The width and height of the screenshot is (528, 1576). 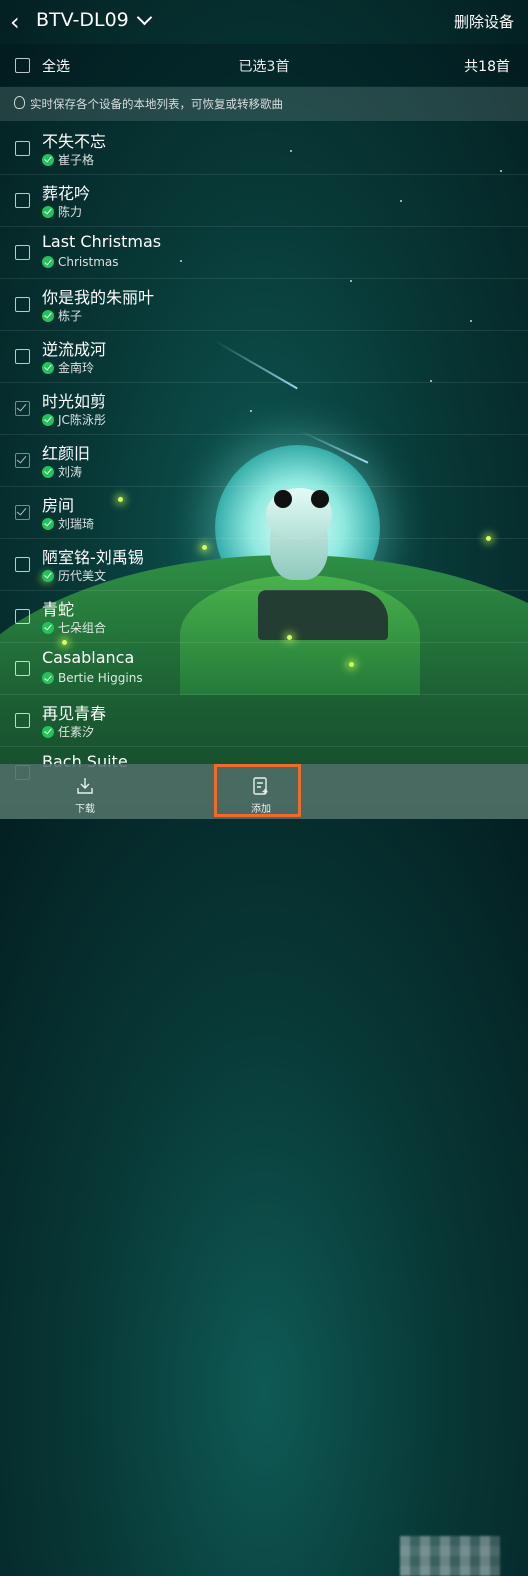 What do you see at coordinates (450, 1556) in the screenshot?
I see `blurred-region` at bounding box center [450, 1556].